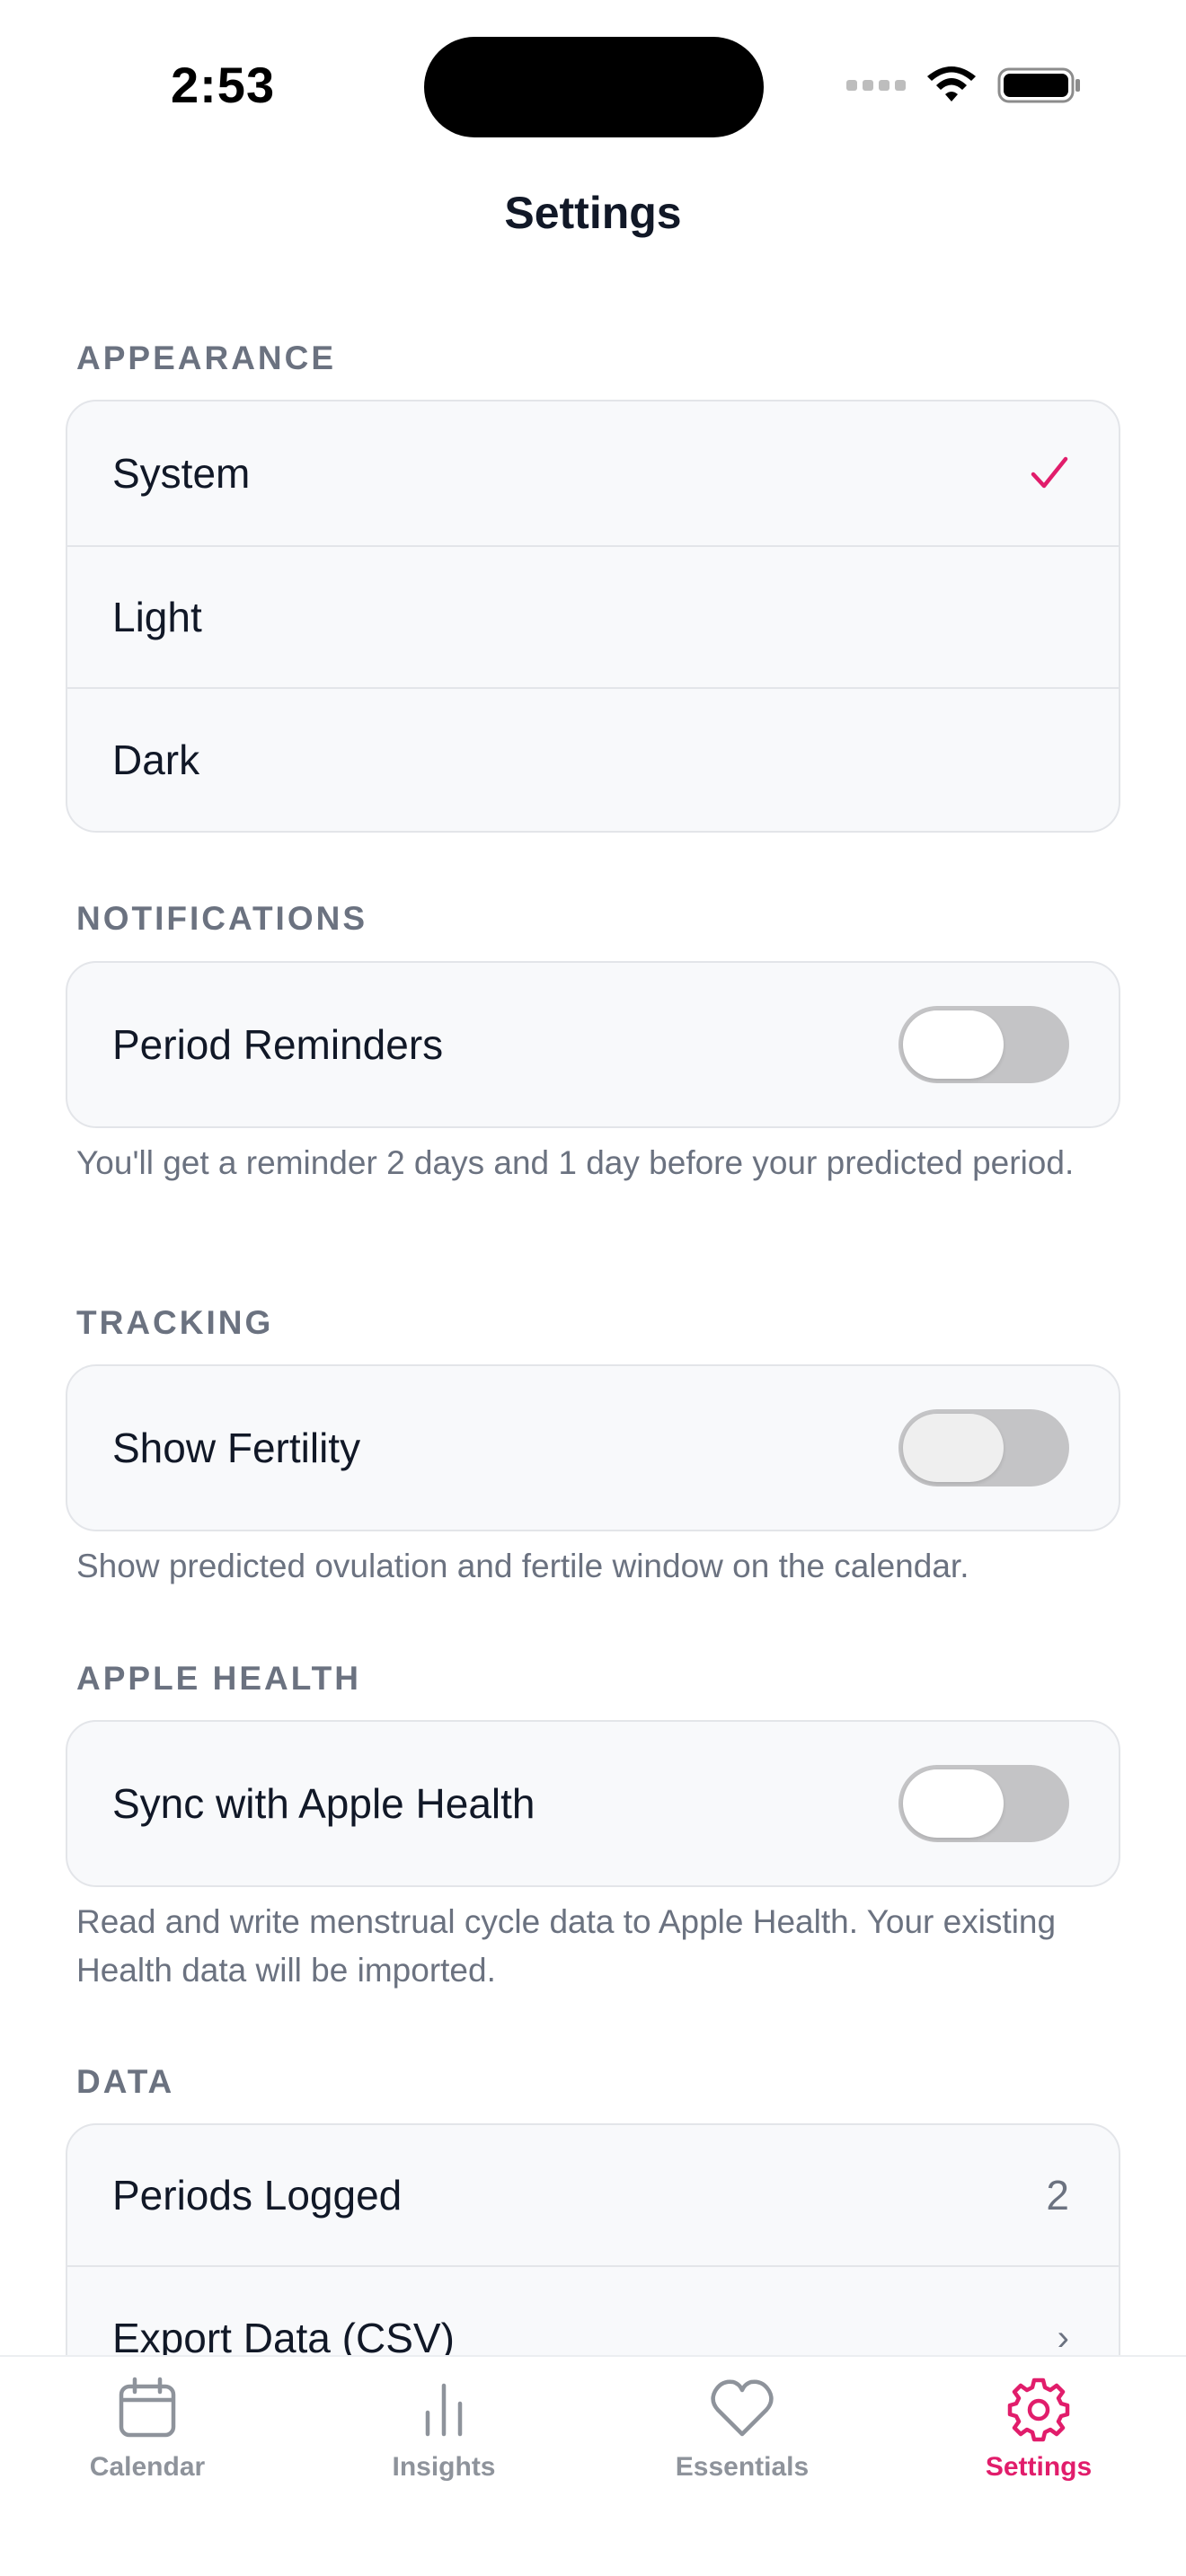  What do you see at coordinates (593, 2196) in the screenshot?
I see `periods-logged-row: Periods Logged 2` at bounding box center [593, 2196].